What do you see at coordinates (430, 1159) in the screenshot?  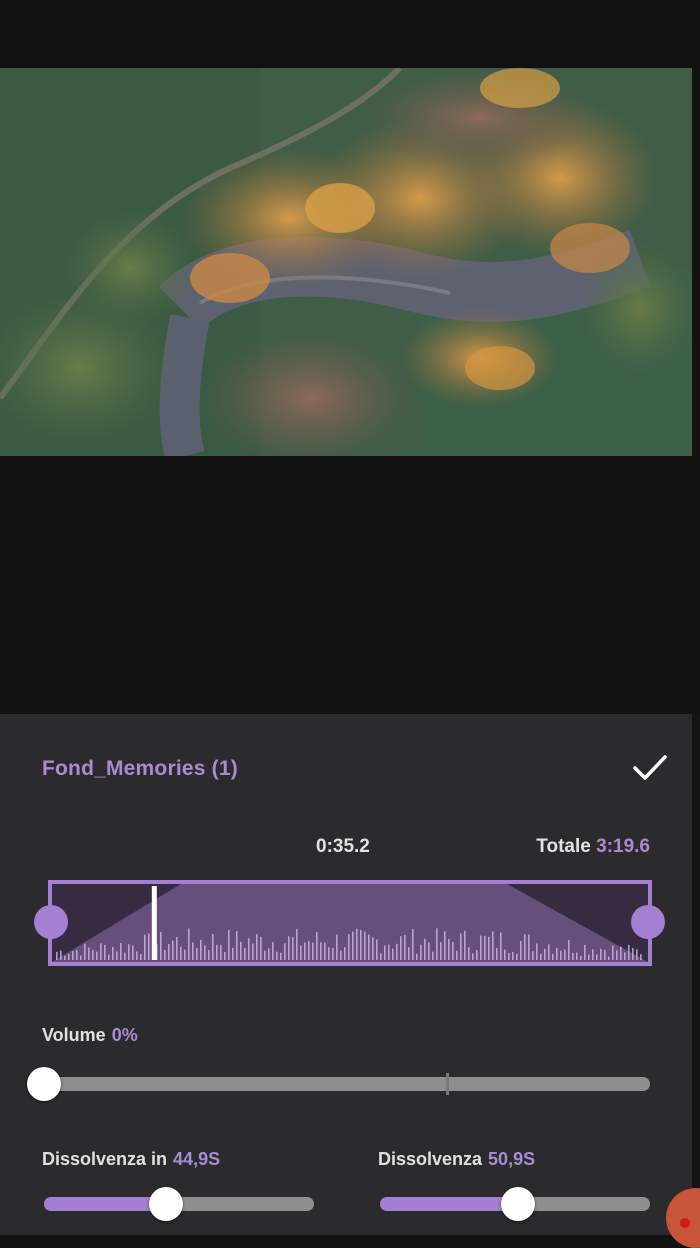 I see `fade-out-label-text: Dissolvenza` at bounding box center [430, 1159].